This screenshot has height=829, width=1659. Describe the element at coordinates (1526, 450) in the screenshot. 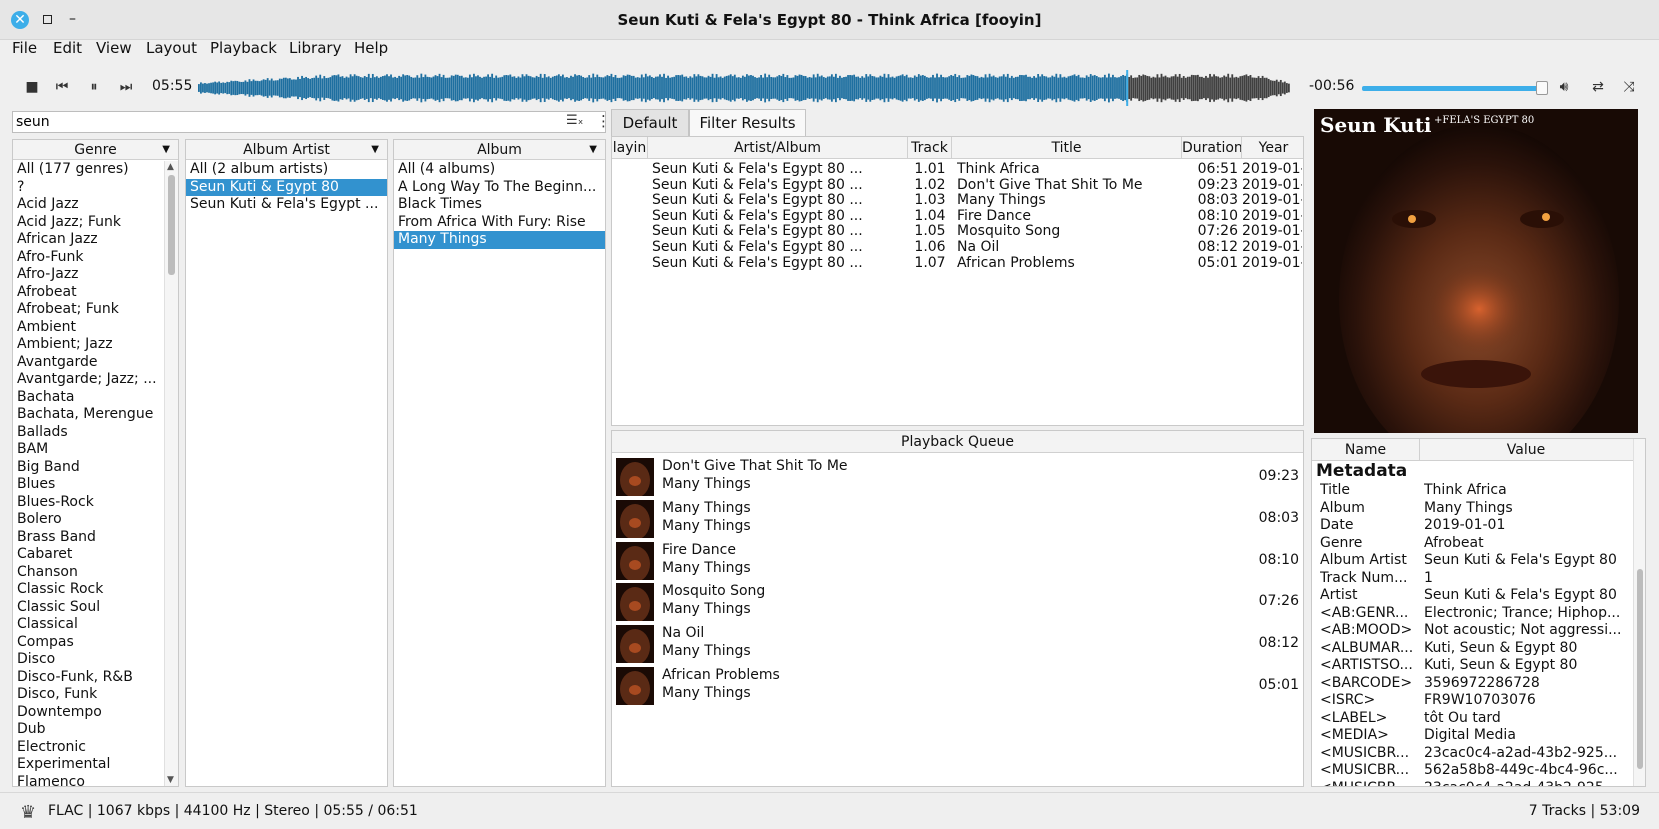

I see `col-value: Value` at that location.